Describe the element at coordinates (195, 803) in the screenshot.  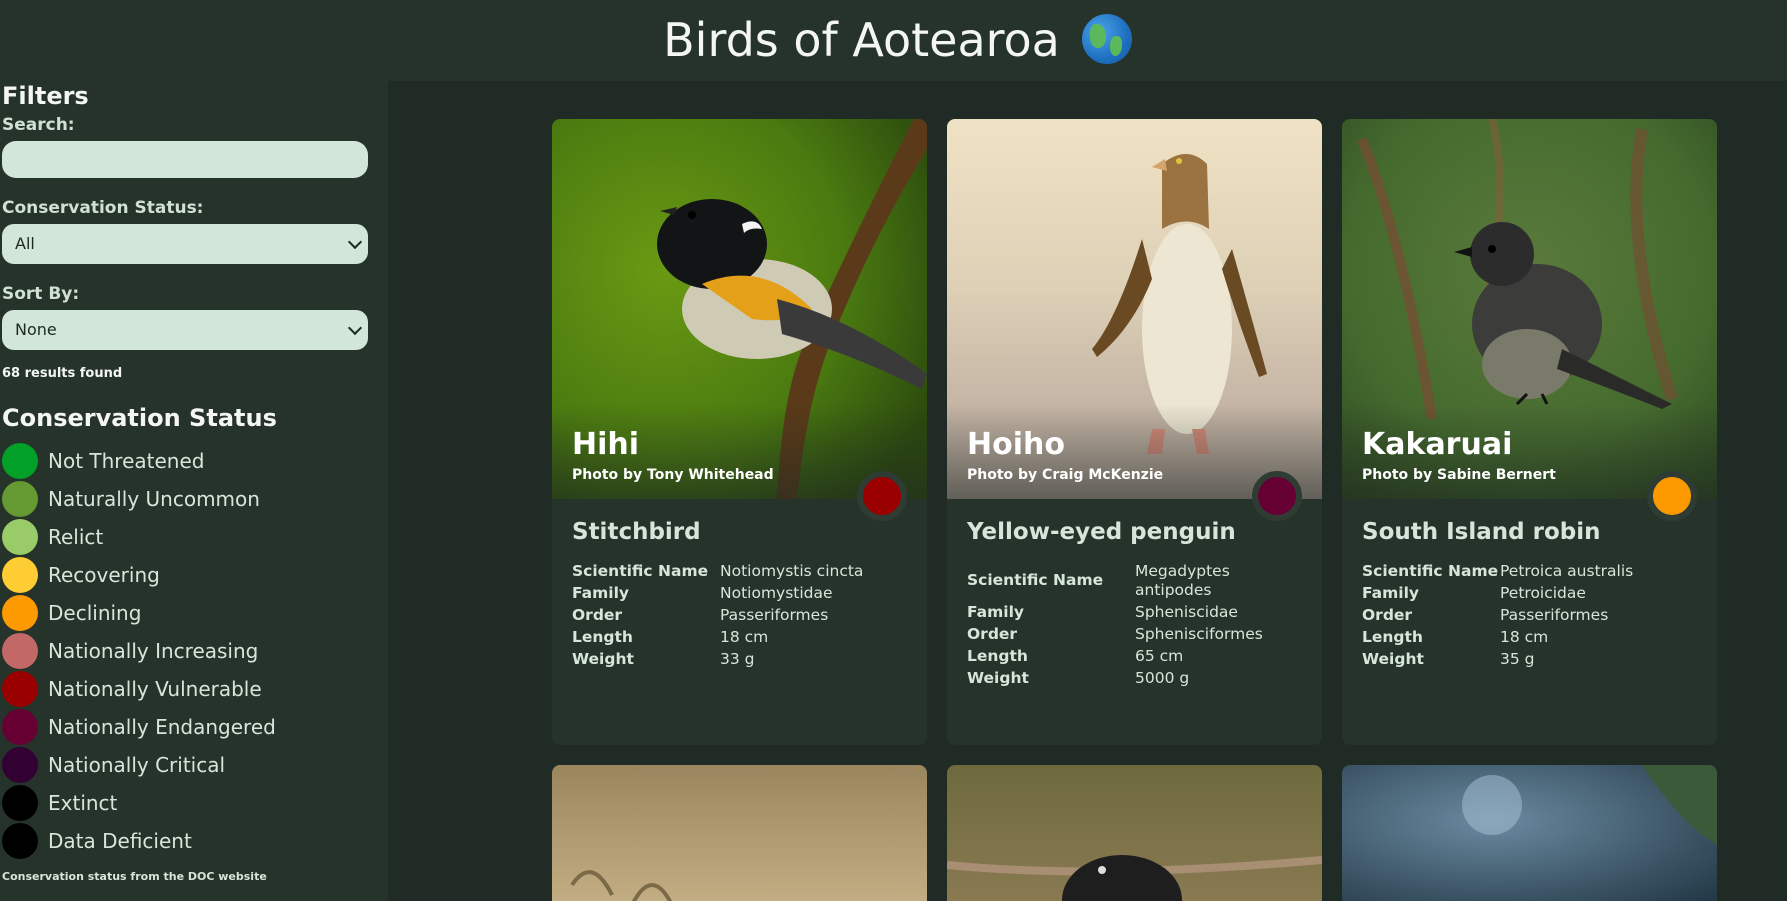
I see `legend-item: Extinct` at that location.